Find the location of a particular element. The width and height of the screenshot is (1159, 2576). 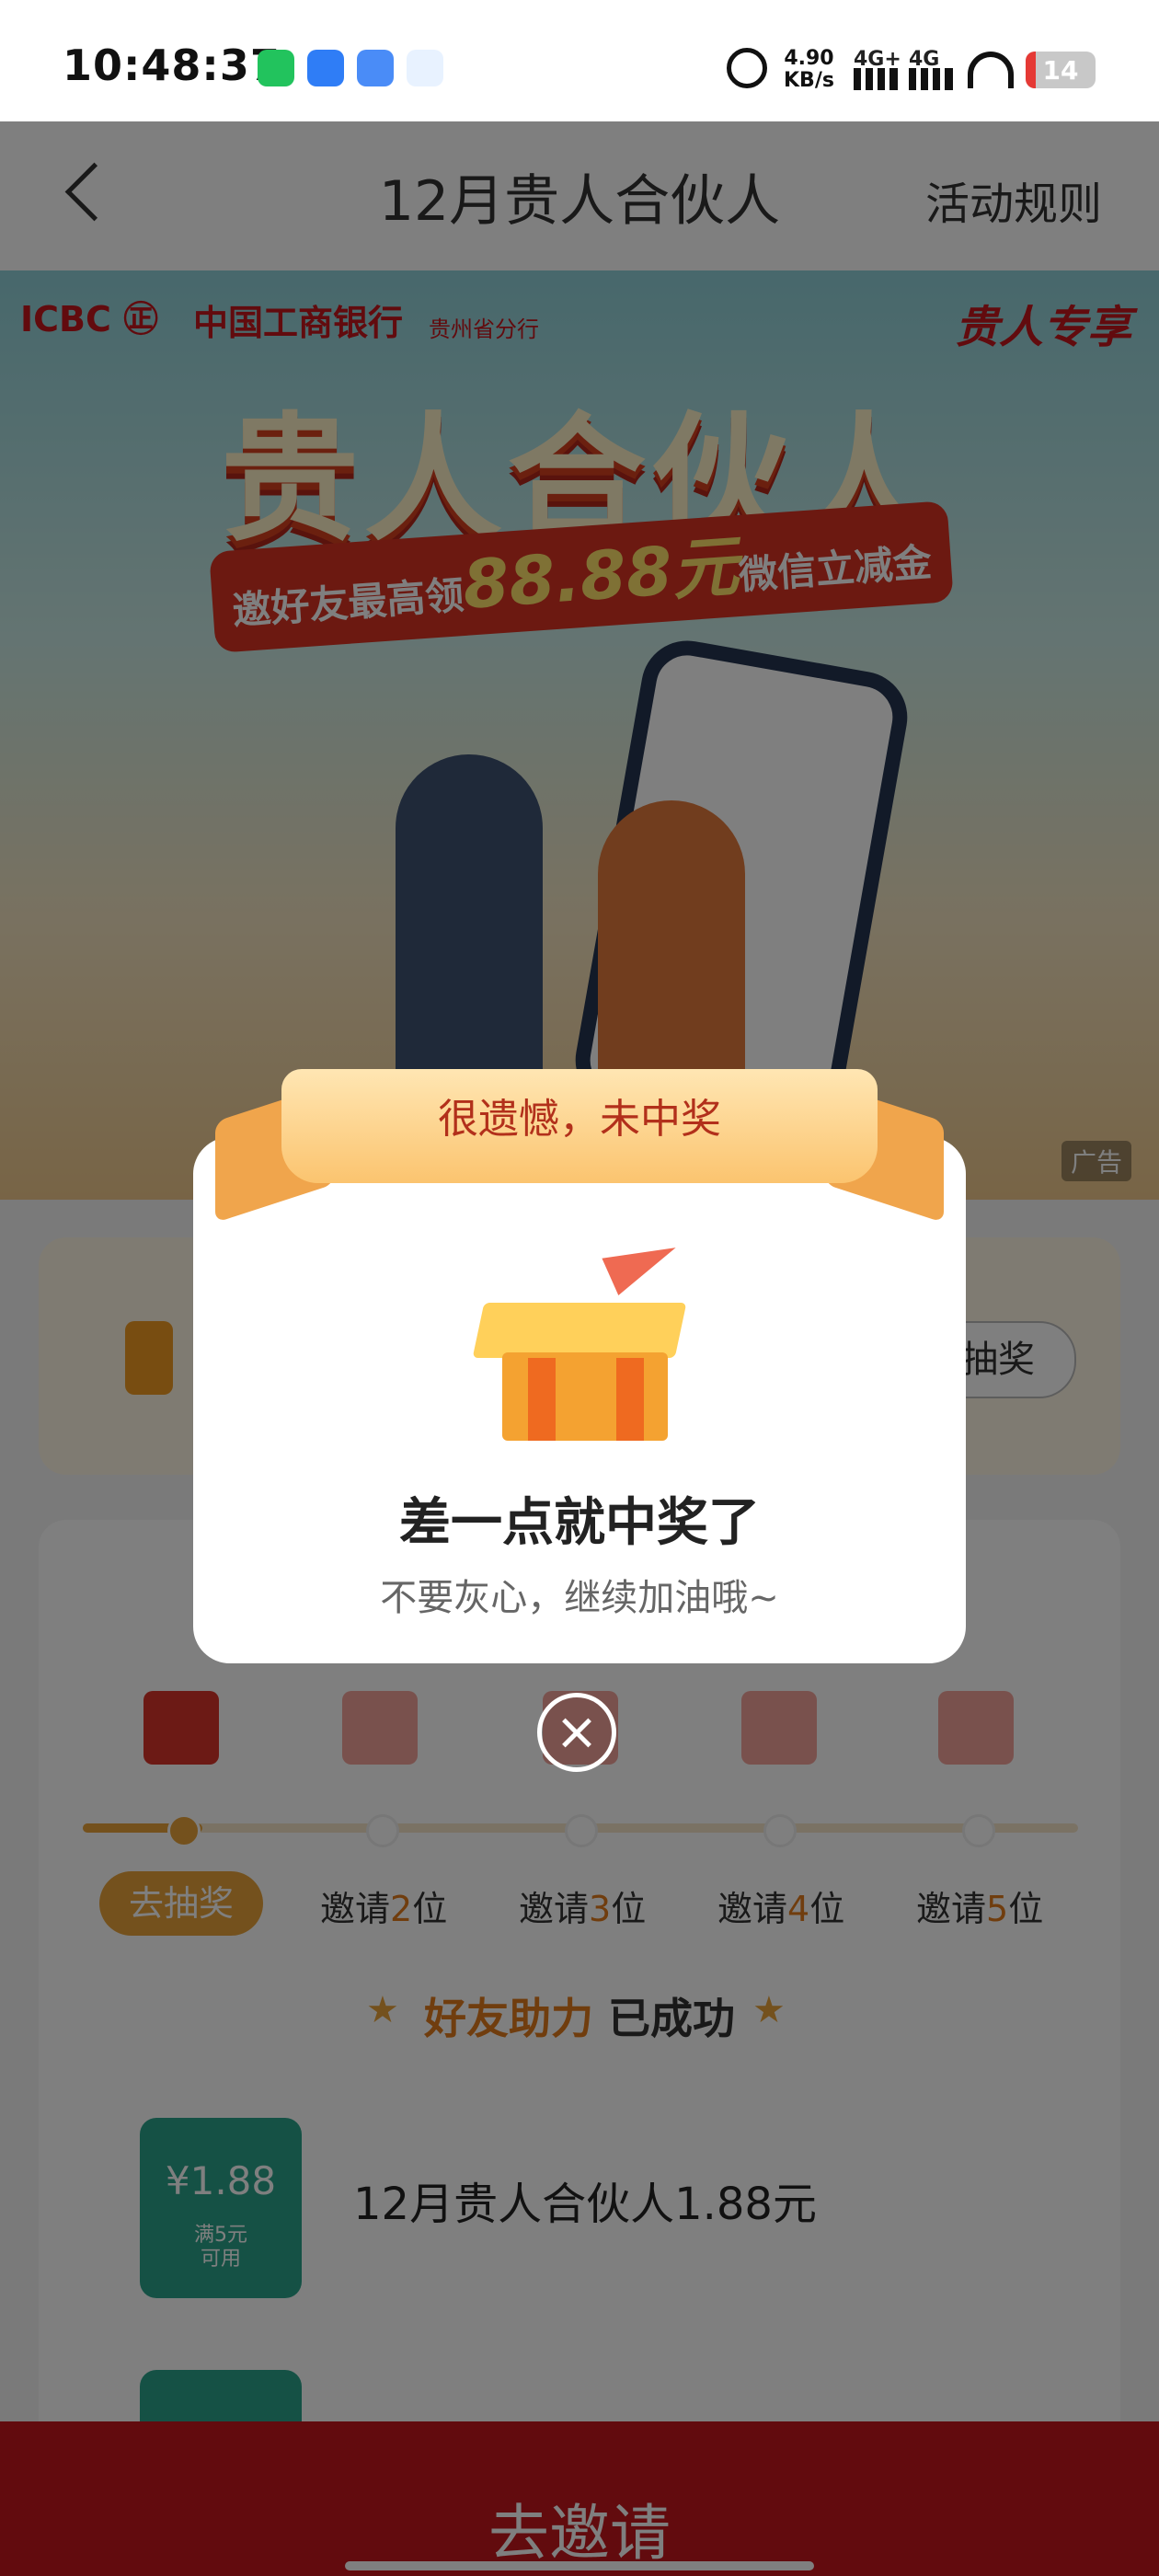

battery-icon: 14 is located at coordinates (1061, 70).